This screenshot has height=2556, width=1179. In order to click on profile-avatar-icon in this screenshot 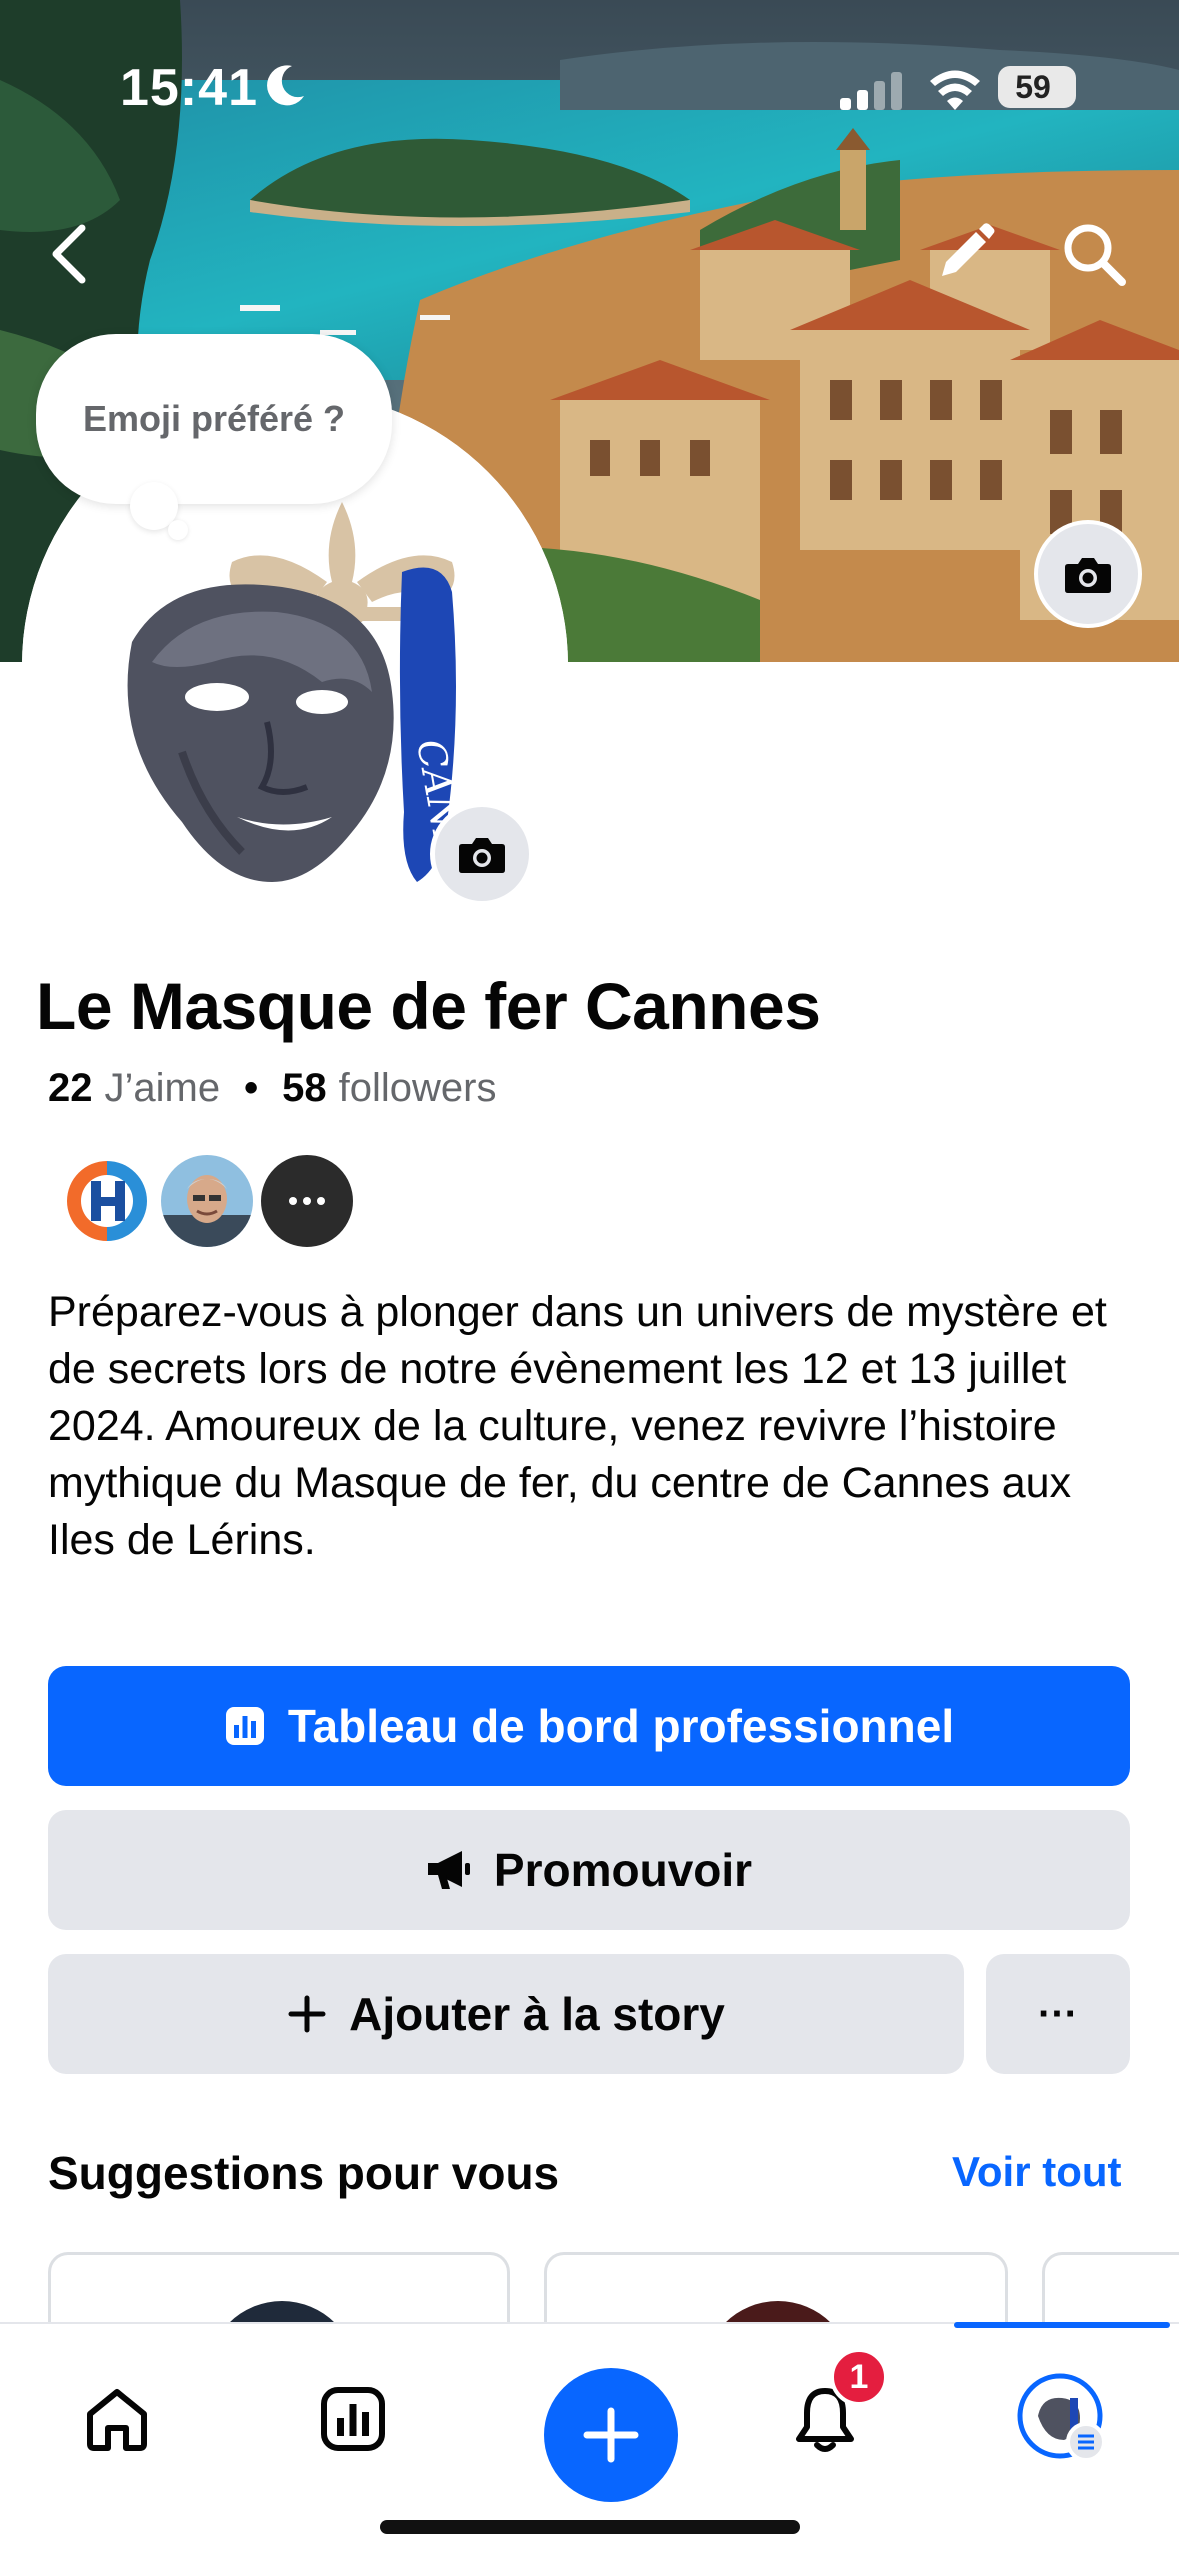, I will do `click(1061, 2417)`.